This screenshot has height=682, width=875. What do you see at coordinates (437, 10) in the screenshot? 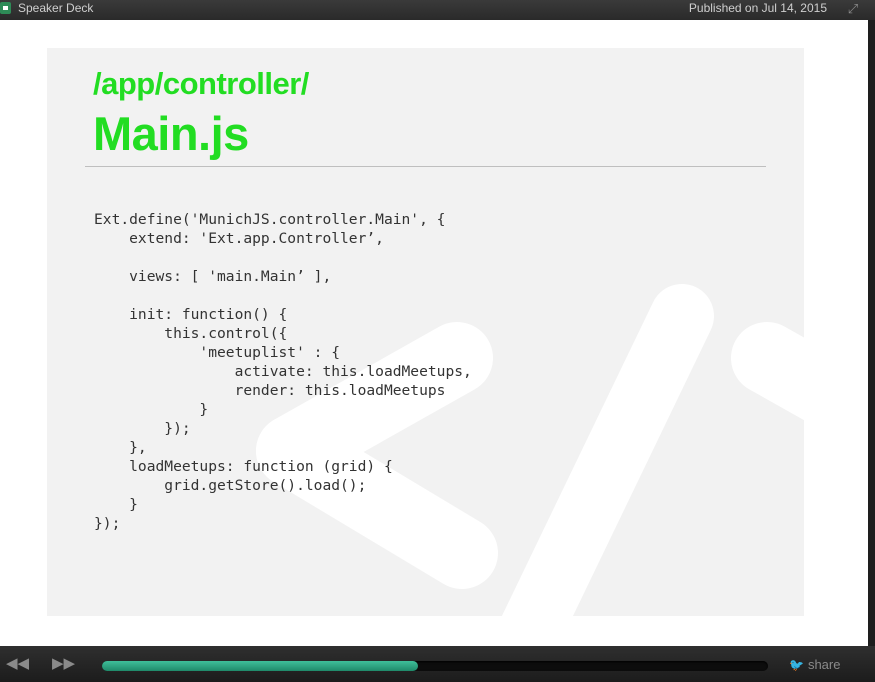
I see `top-bar: Speaker Deck Published on Jul 14, 2015 ⤢` at bounding box center [437, 10].